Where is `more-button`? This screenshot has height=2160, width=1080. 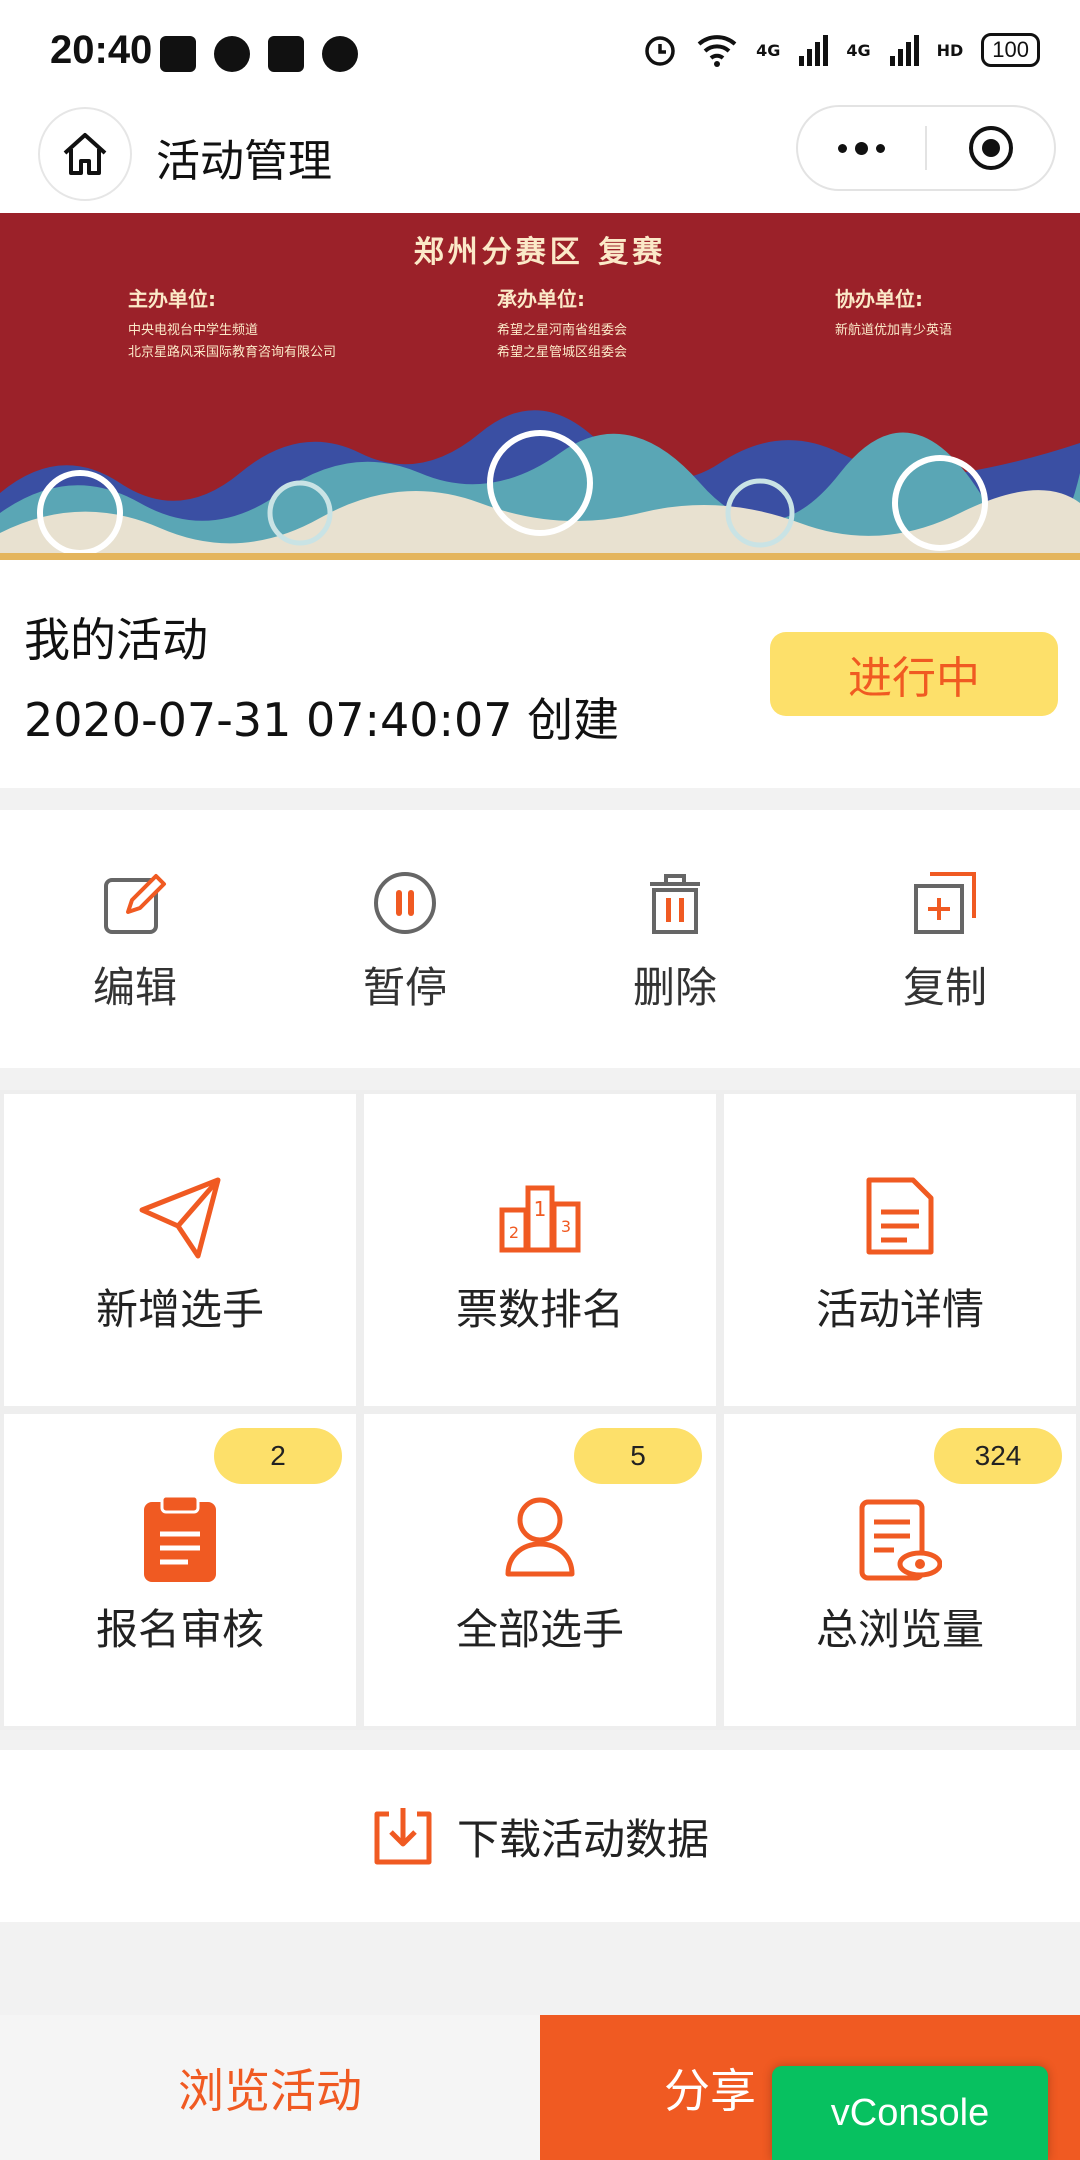
more-button is located at coordinates (861, 148).